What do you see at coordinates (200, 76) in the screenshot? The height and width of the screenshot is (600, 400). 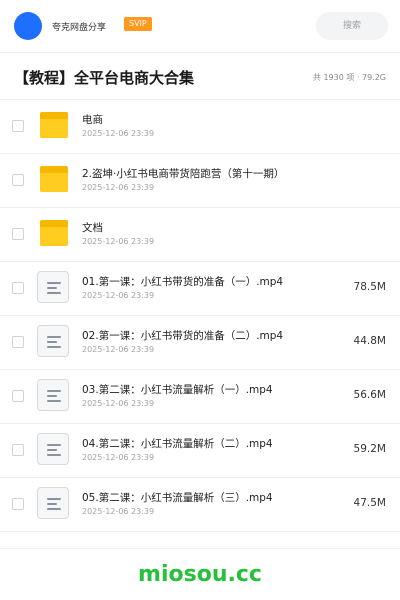 I see `folder-title-bar: 【教程】全平台电商大合集 共 1930 项 · 79.2G` at bounding box center [200, 76].